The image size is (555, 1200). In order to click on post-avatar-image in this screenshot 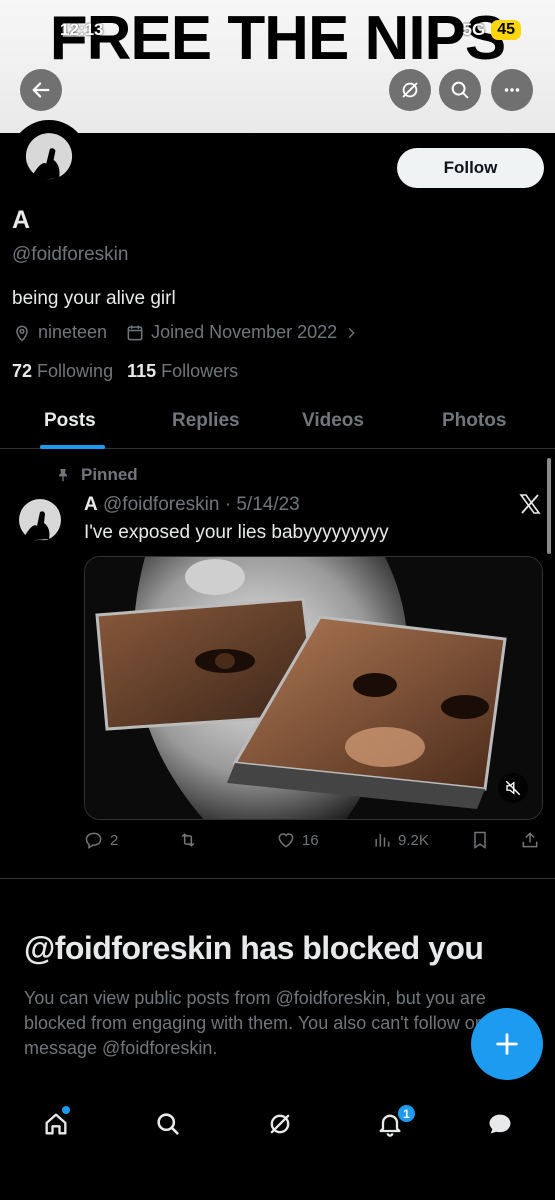, I will do `click(40, 522)`.